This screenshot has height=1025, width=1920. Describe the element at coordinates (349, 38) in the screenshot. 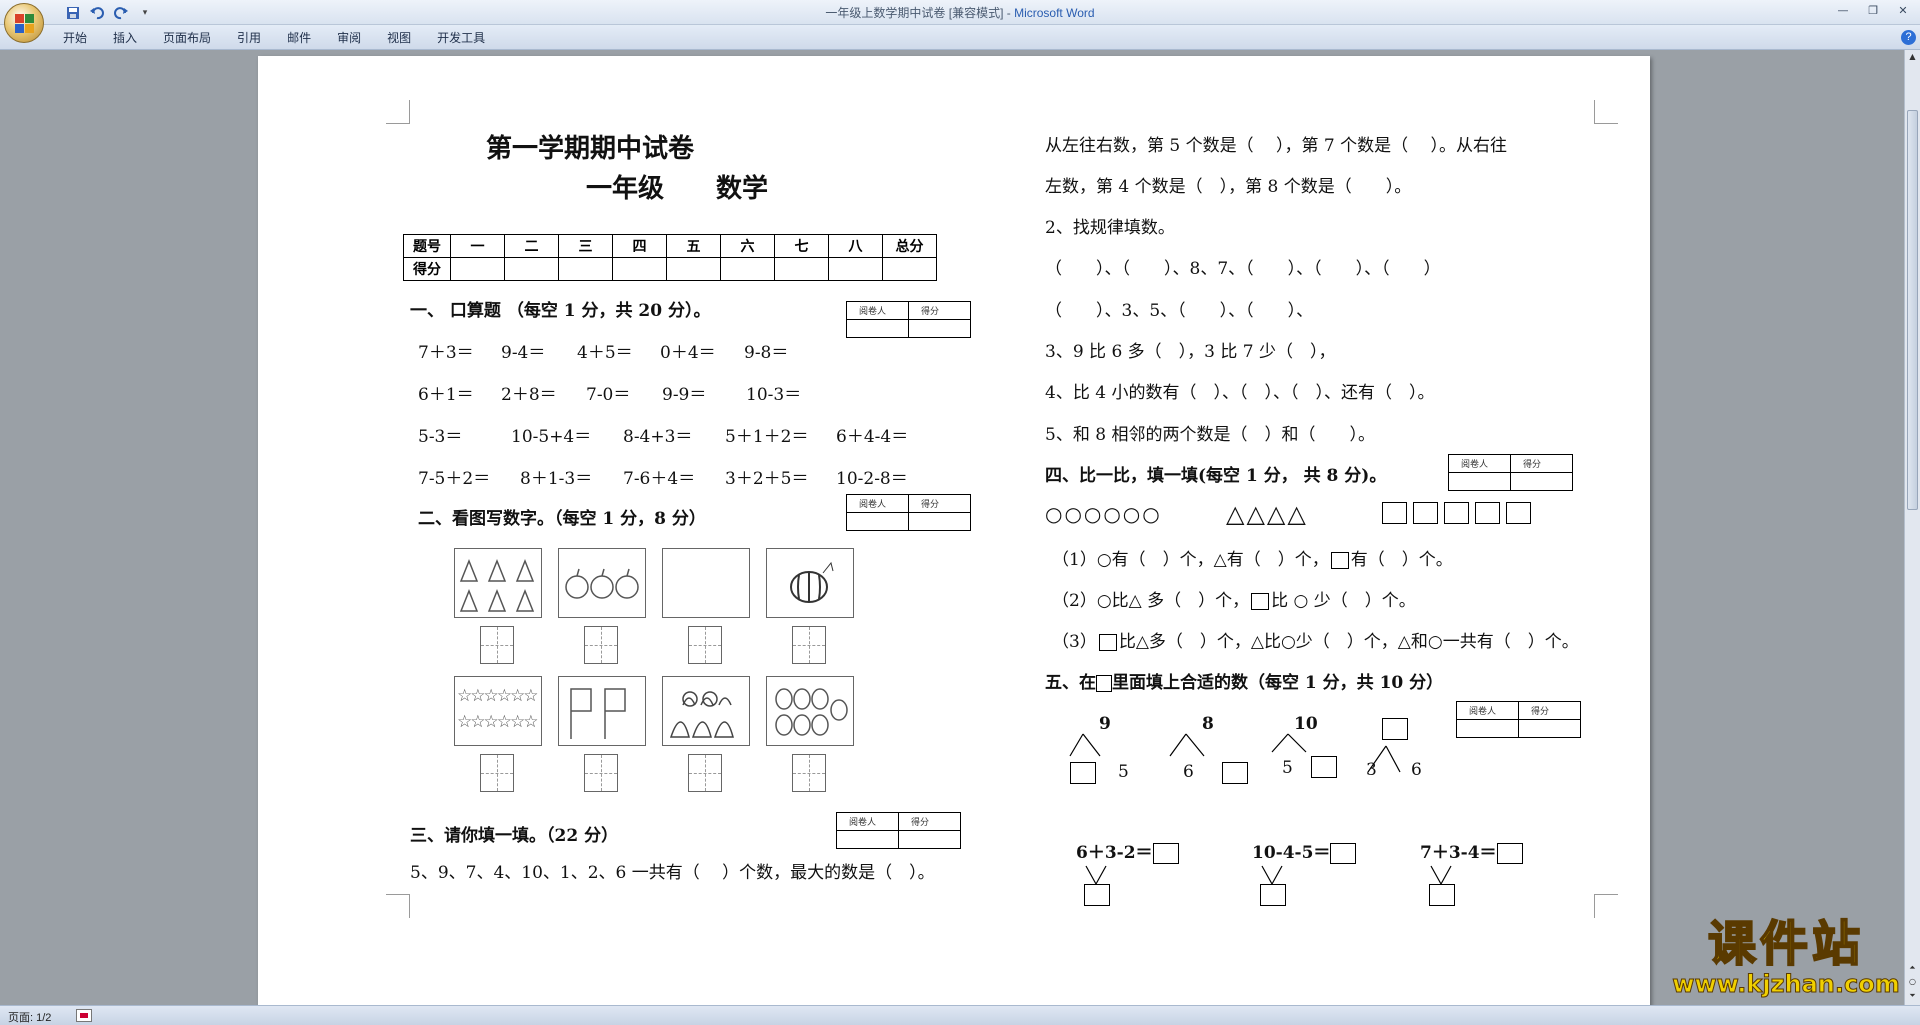

I see `tab-review: 审阅` at that location.